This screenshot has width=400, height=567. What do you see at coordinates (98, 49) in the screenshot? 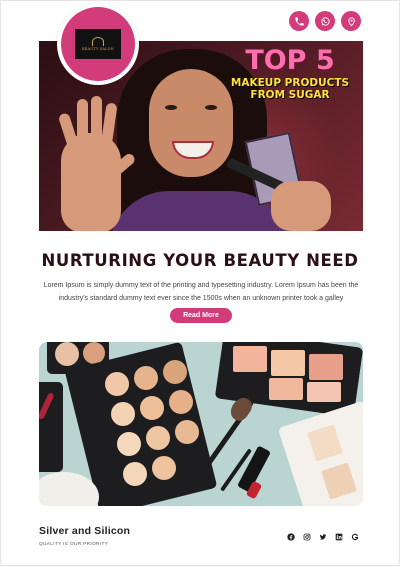
I see `logo-text: BEAUTY SALON` at bounding box center [98, 49].